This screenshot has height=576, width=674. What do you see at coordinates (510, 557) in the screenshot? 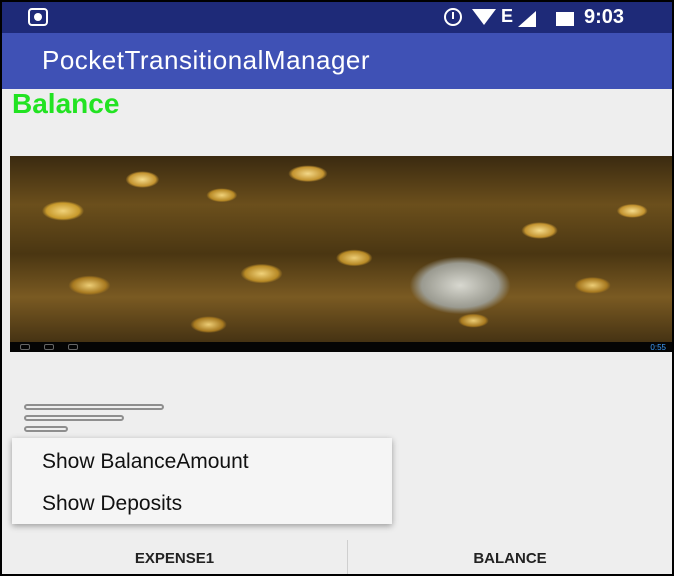
I see `tab-balance: BALANCE` at bounding box center [510, 557].